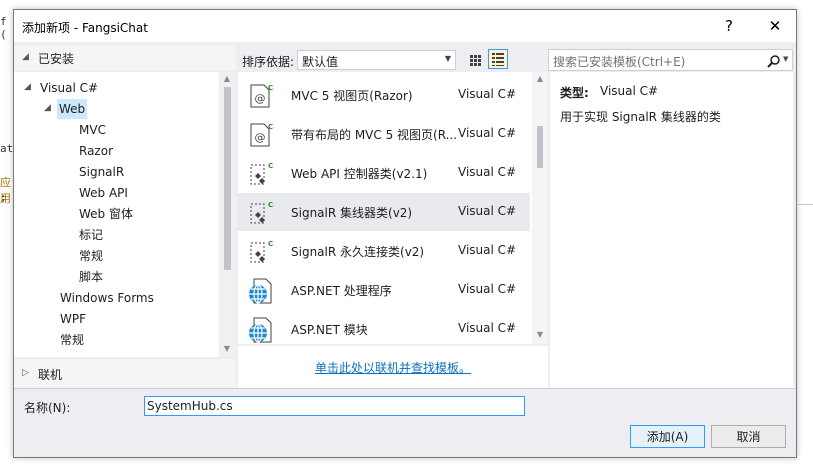 Image resolution: width=813 pixels, height=468 pixels. What do you see at coordinates (334, 406) in the screenshot?
I see `name-field: SystemHub.cs` at bounding box center [334, 406].